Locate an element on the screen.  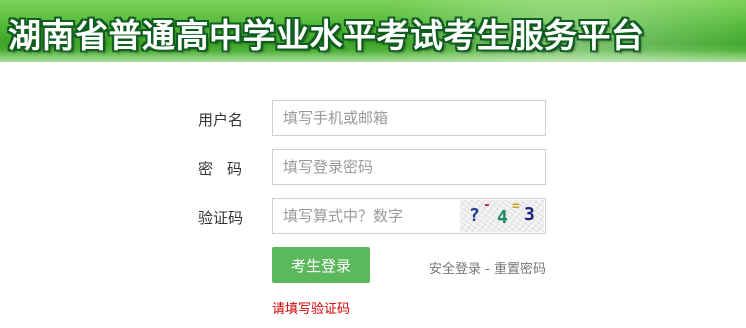
password-input is located at coordinates (409, 167).